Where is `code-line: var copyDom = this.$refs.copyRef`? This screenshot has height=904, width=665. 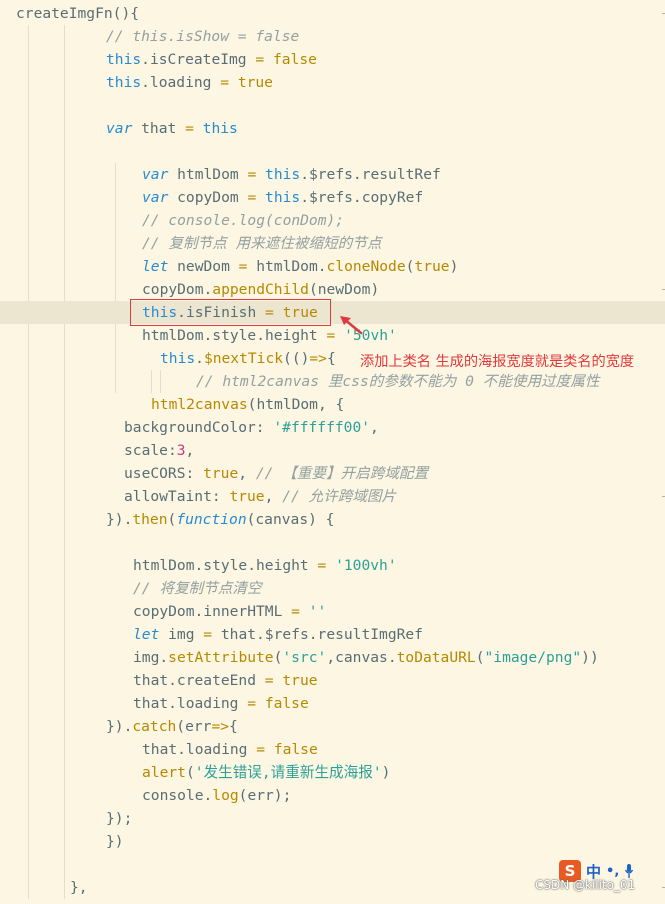 code-line: var copyDom = this.$refs.copyRef is located at coordinates (211, 197).